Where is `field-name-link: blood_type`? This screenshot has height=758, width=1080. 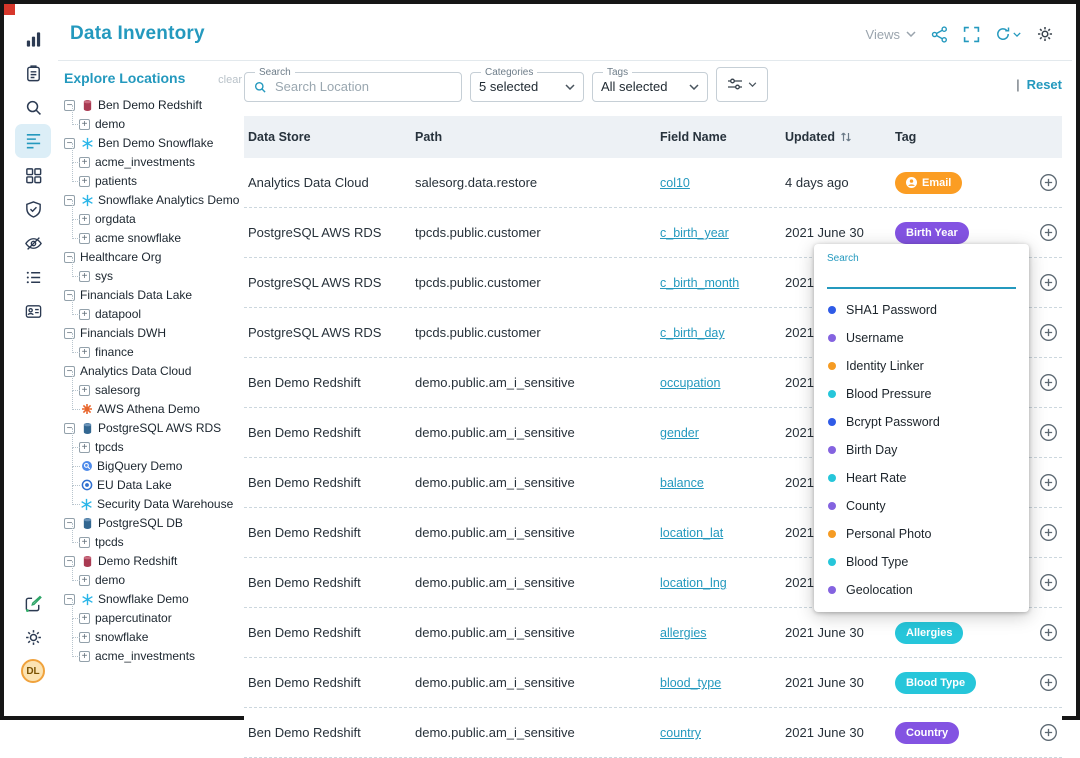
field-name-link: blood_type is located at coordinates (690, 683).